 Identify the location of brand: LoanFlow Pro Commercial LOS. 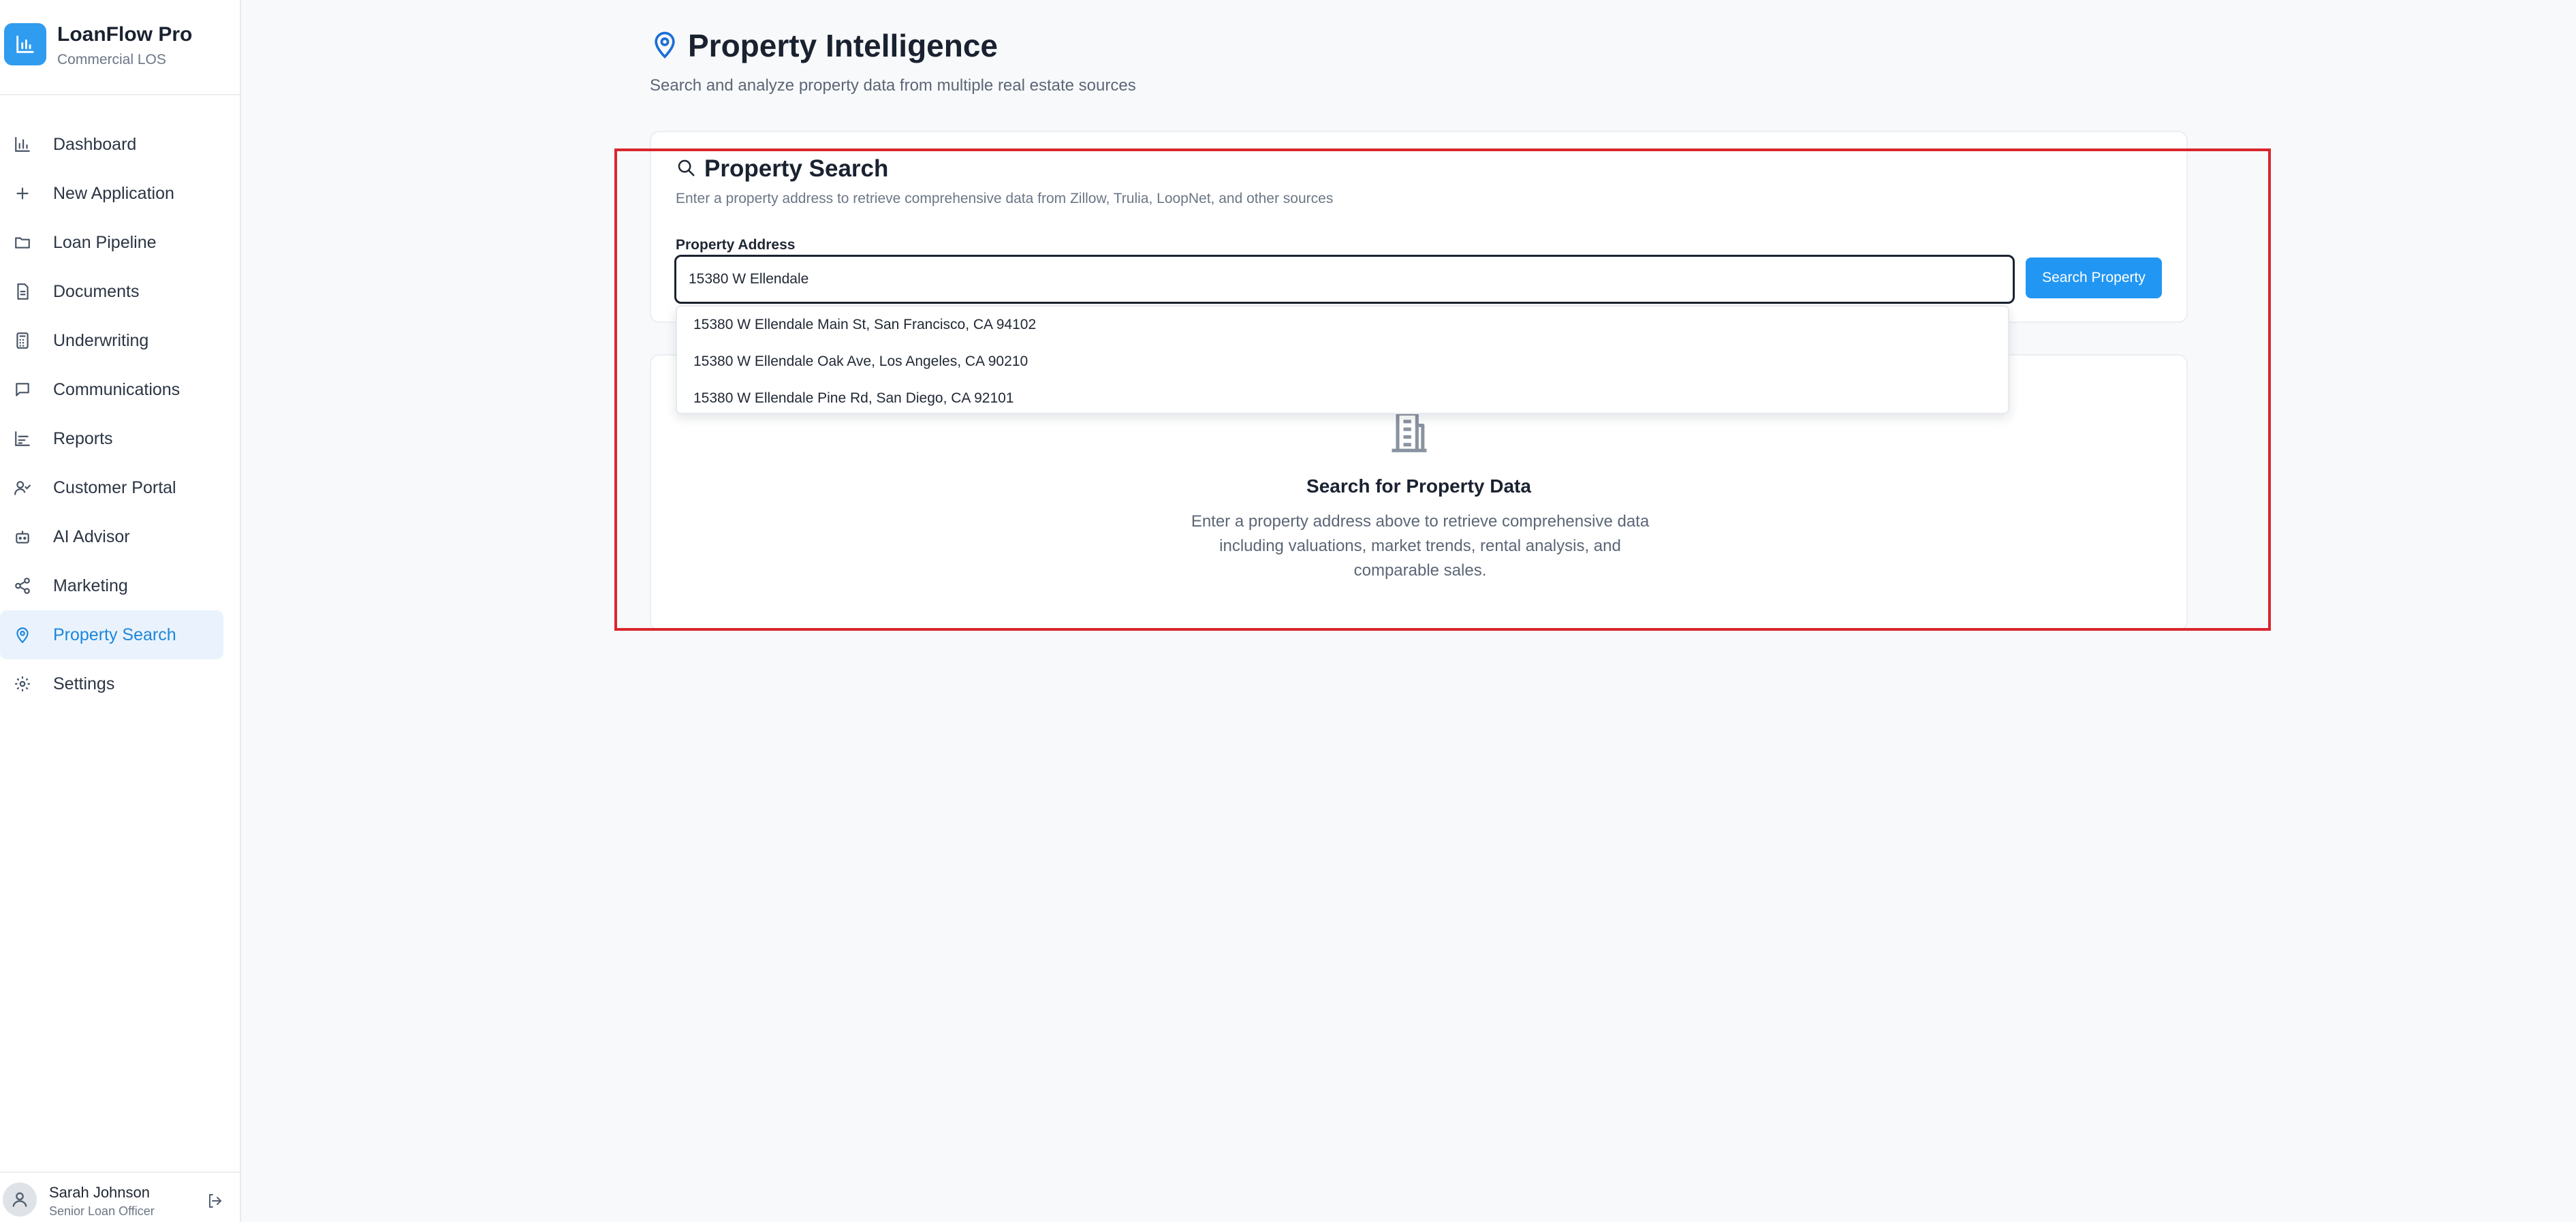
(120, 47).